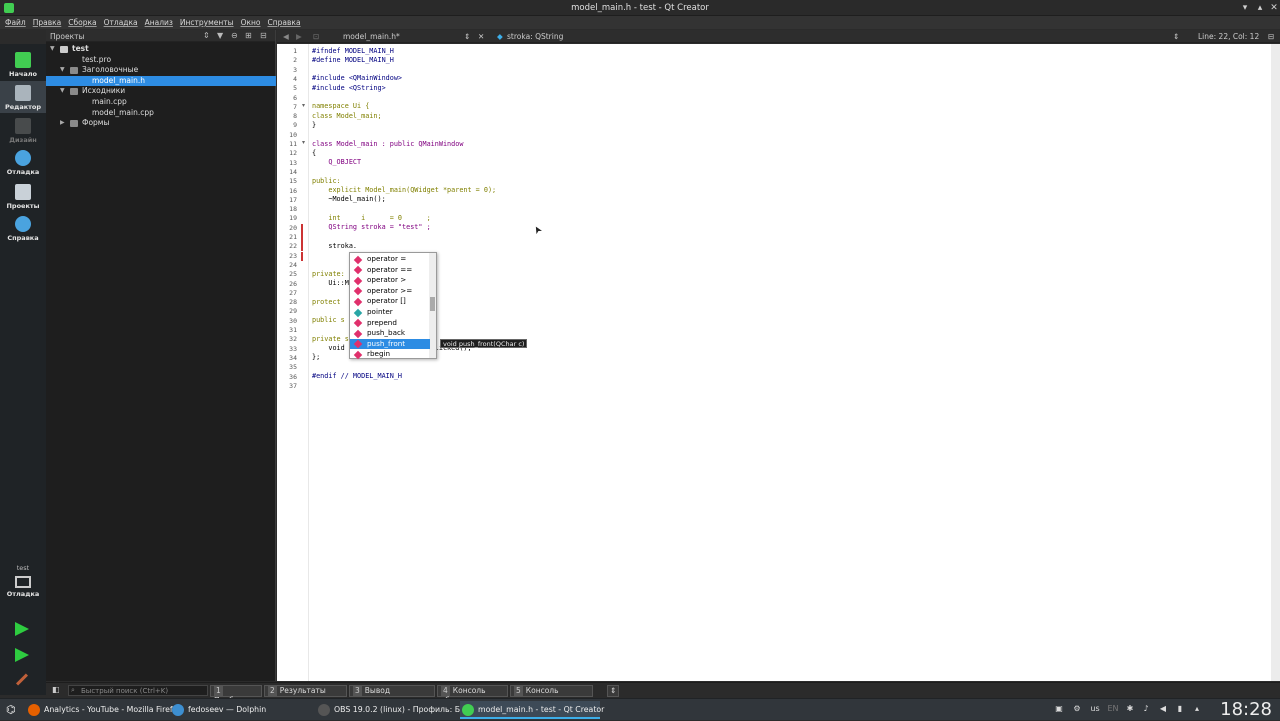 This screenshot has width=1280, height=721. Describe the element at coordinates (161, 91) in the screenshot. I see `tree-item: ▼ Исходники` at that location.